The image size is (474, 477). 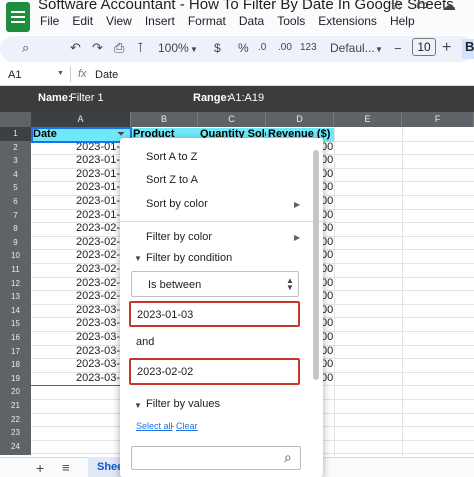 I want to click on column-header-d: D, so click(x=300, y=119).